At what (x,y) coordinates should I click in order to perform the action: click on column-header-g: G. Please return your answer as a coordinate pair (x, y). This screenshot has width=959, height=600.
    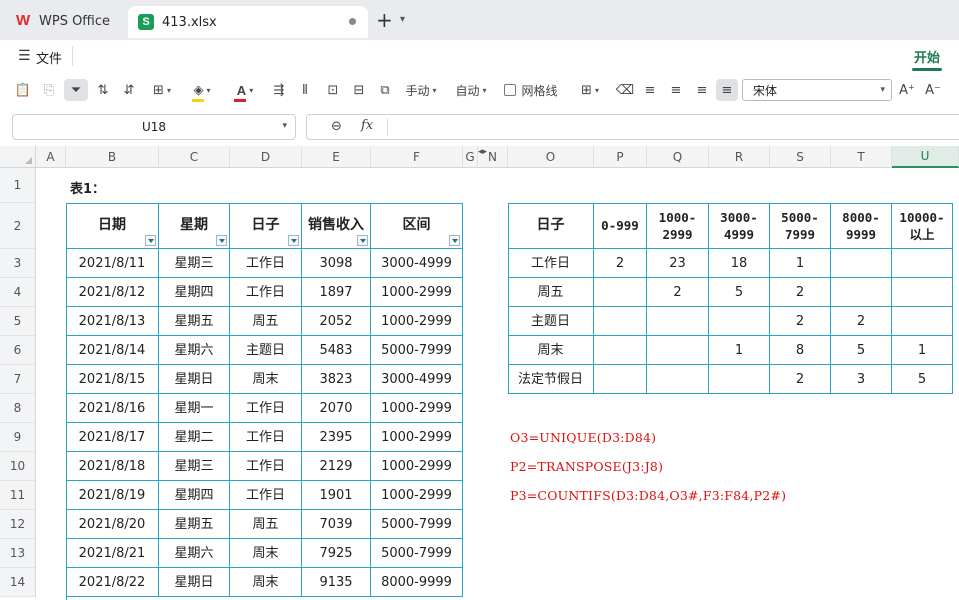
    Looking at the image, I should click on (470, 157).